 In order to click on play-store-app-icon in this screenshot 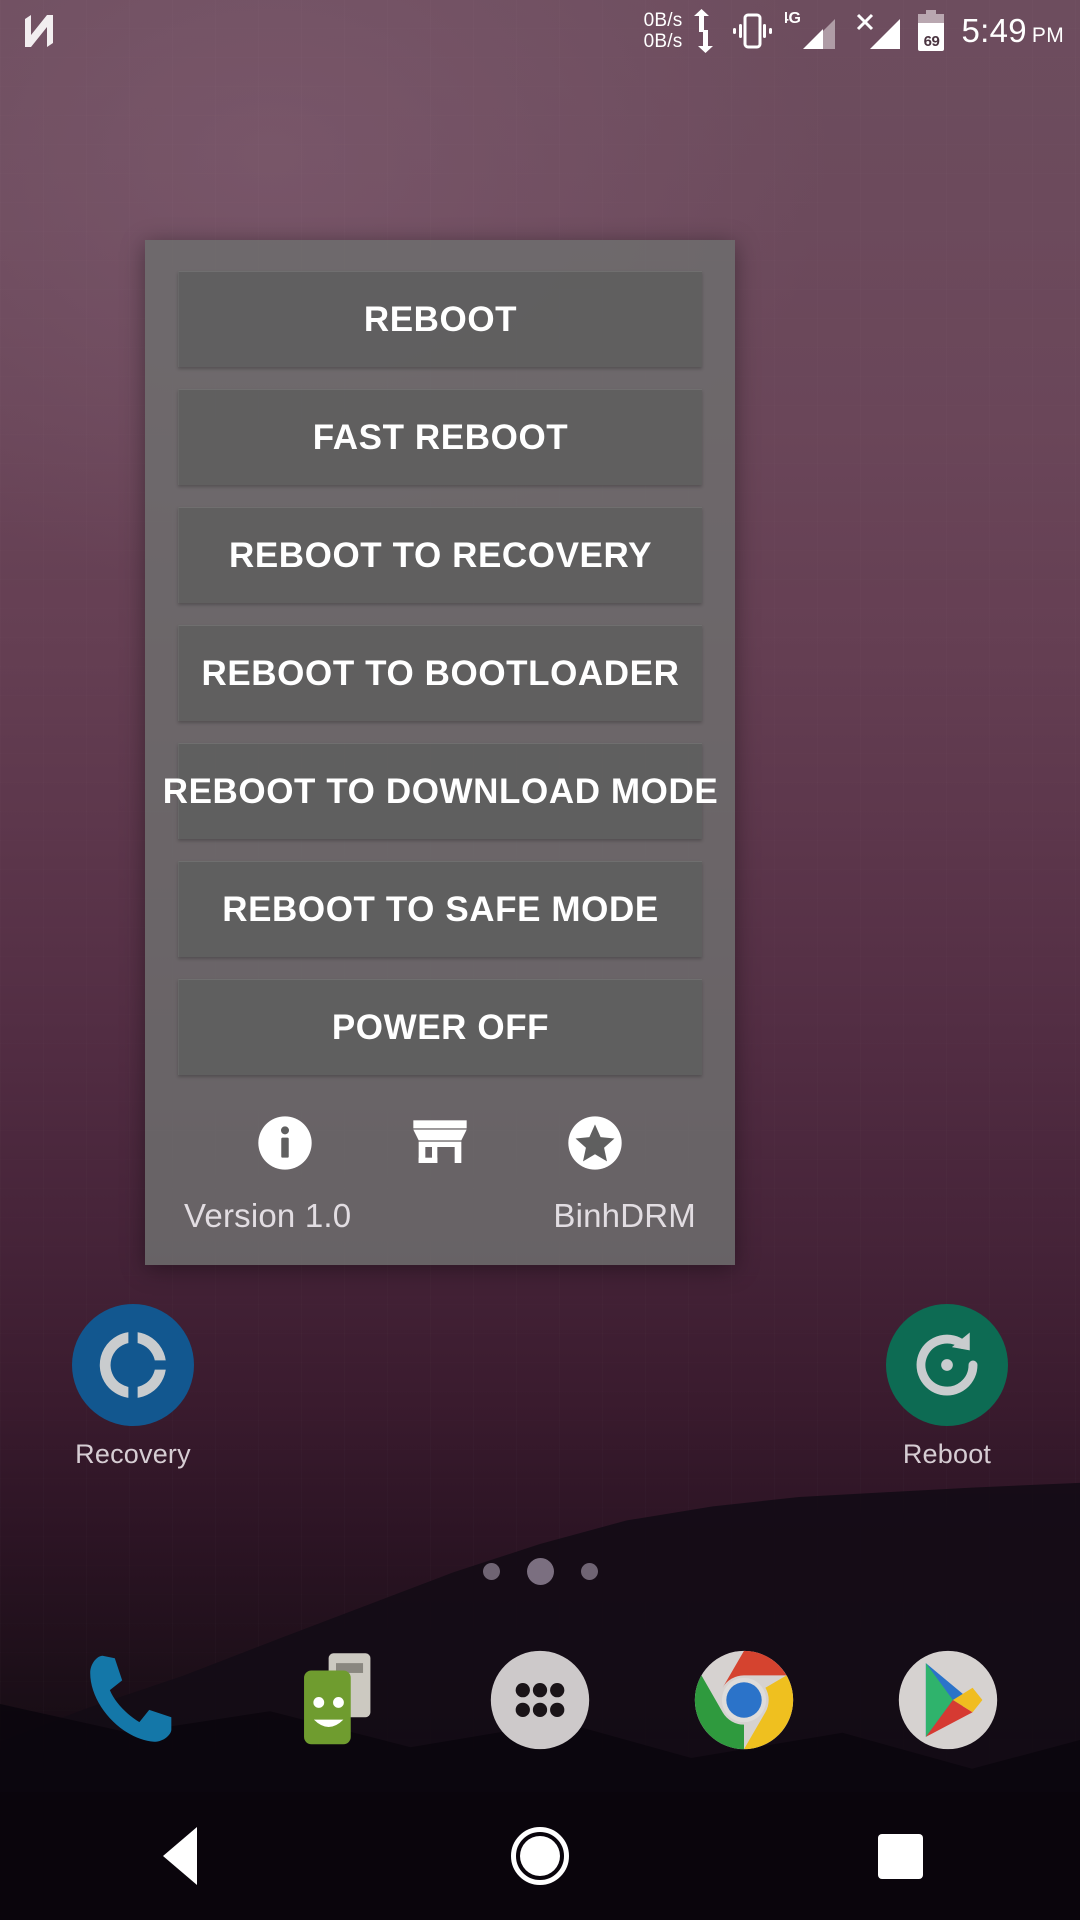, I will do `click(948, 1700)`.